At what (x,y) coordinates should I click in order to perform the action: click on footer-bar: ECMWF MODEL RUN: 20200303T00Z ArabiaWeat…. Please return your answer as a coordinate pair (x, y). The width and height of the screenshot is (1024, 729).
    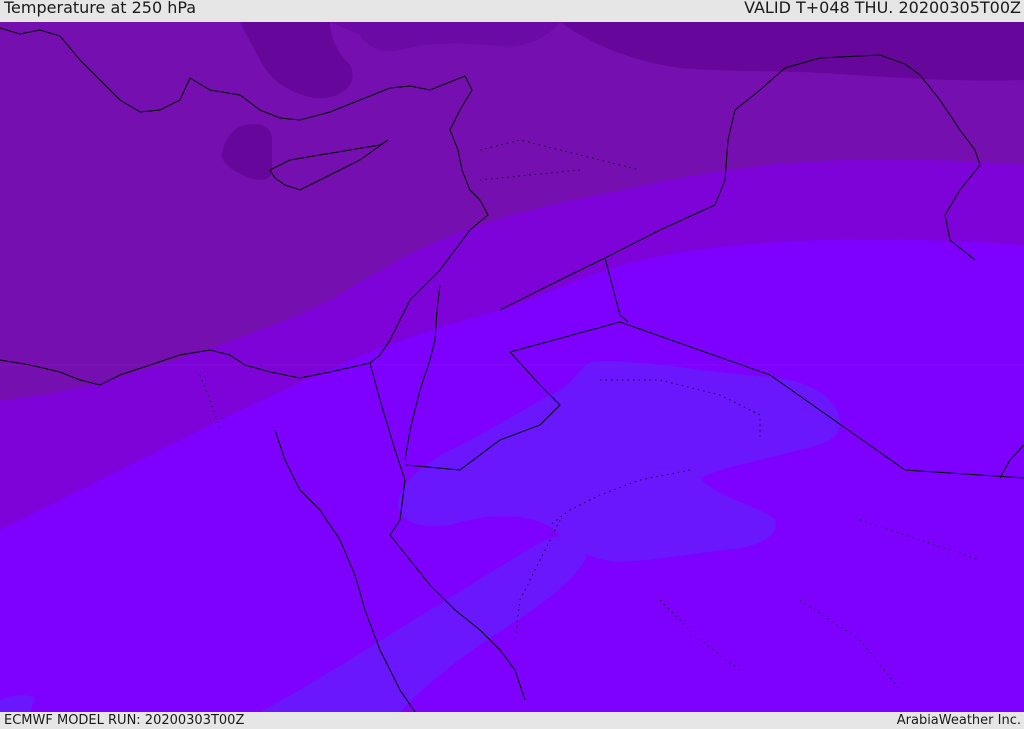
    Looking at the image, I should click on (512, 720).